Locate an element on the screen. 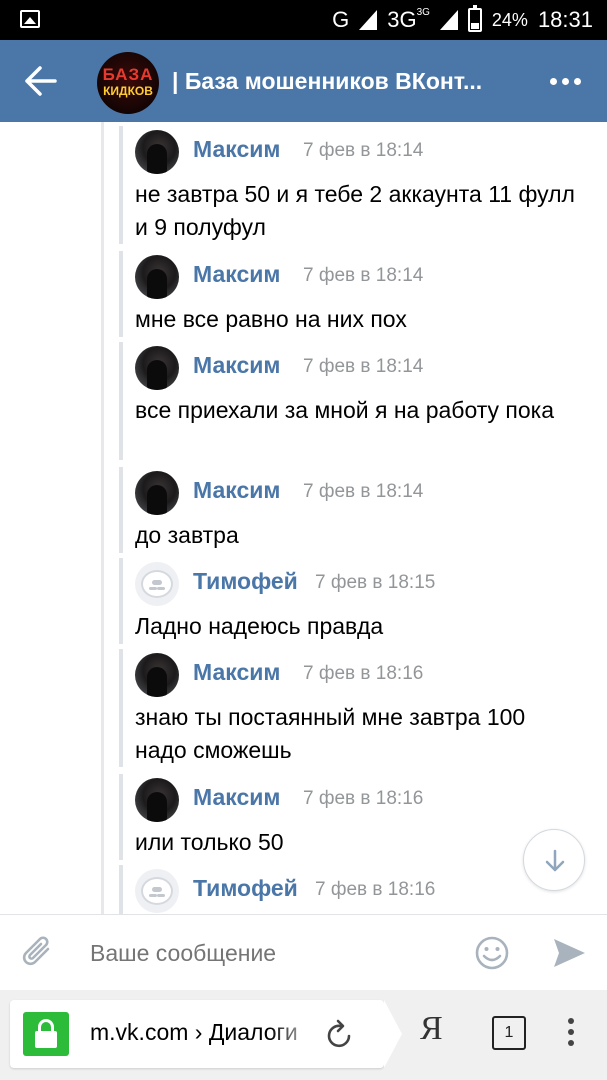  clock: 18:31 is located at coordinates (565, 19).